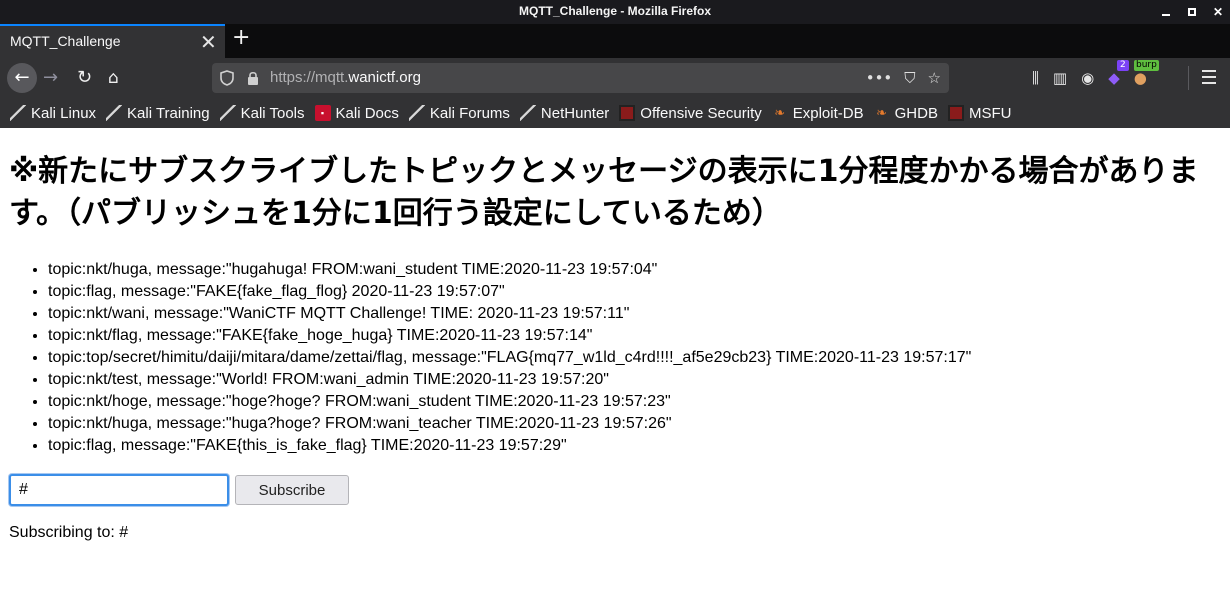 Image resolution: width=1230 pixels, height=593 pixels. I want to click on bookmark-kali-training: Kali Training, so click(158, 113).